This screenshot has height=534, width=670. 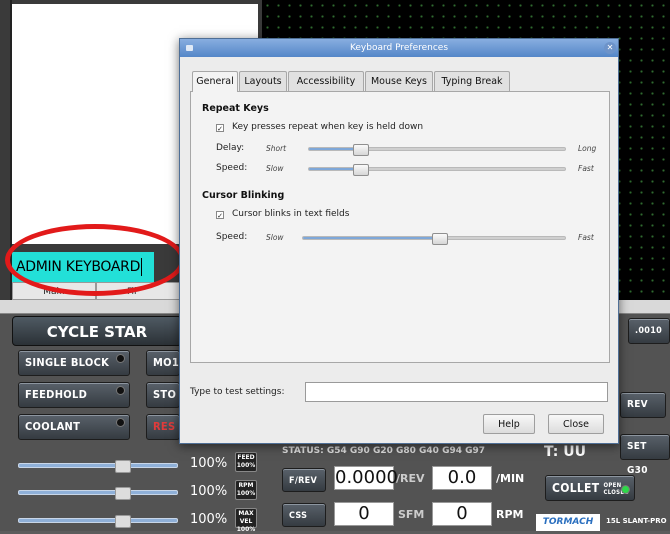 What do you see at coordinates (509, 424) in the screenshot?
I see `help-button: Help` at bounding box center [509, 424].